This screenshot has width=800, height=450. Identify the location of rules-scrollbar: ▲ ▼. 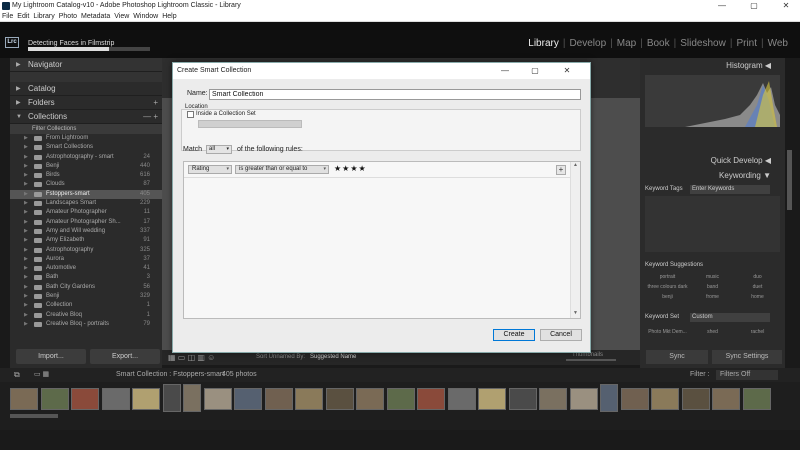
(575, 240).